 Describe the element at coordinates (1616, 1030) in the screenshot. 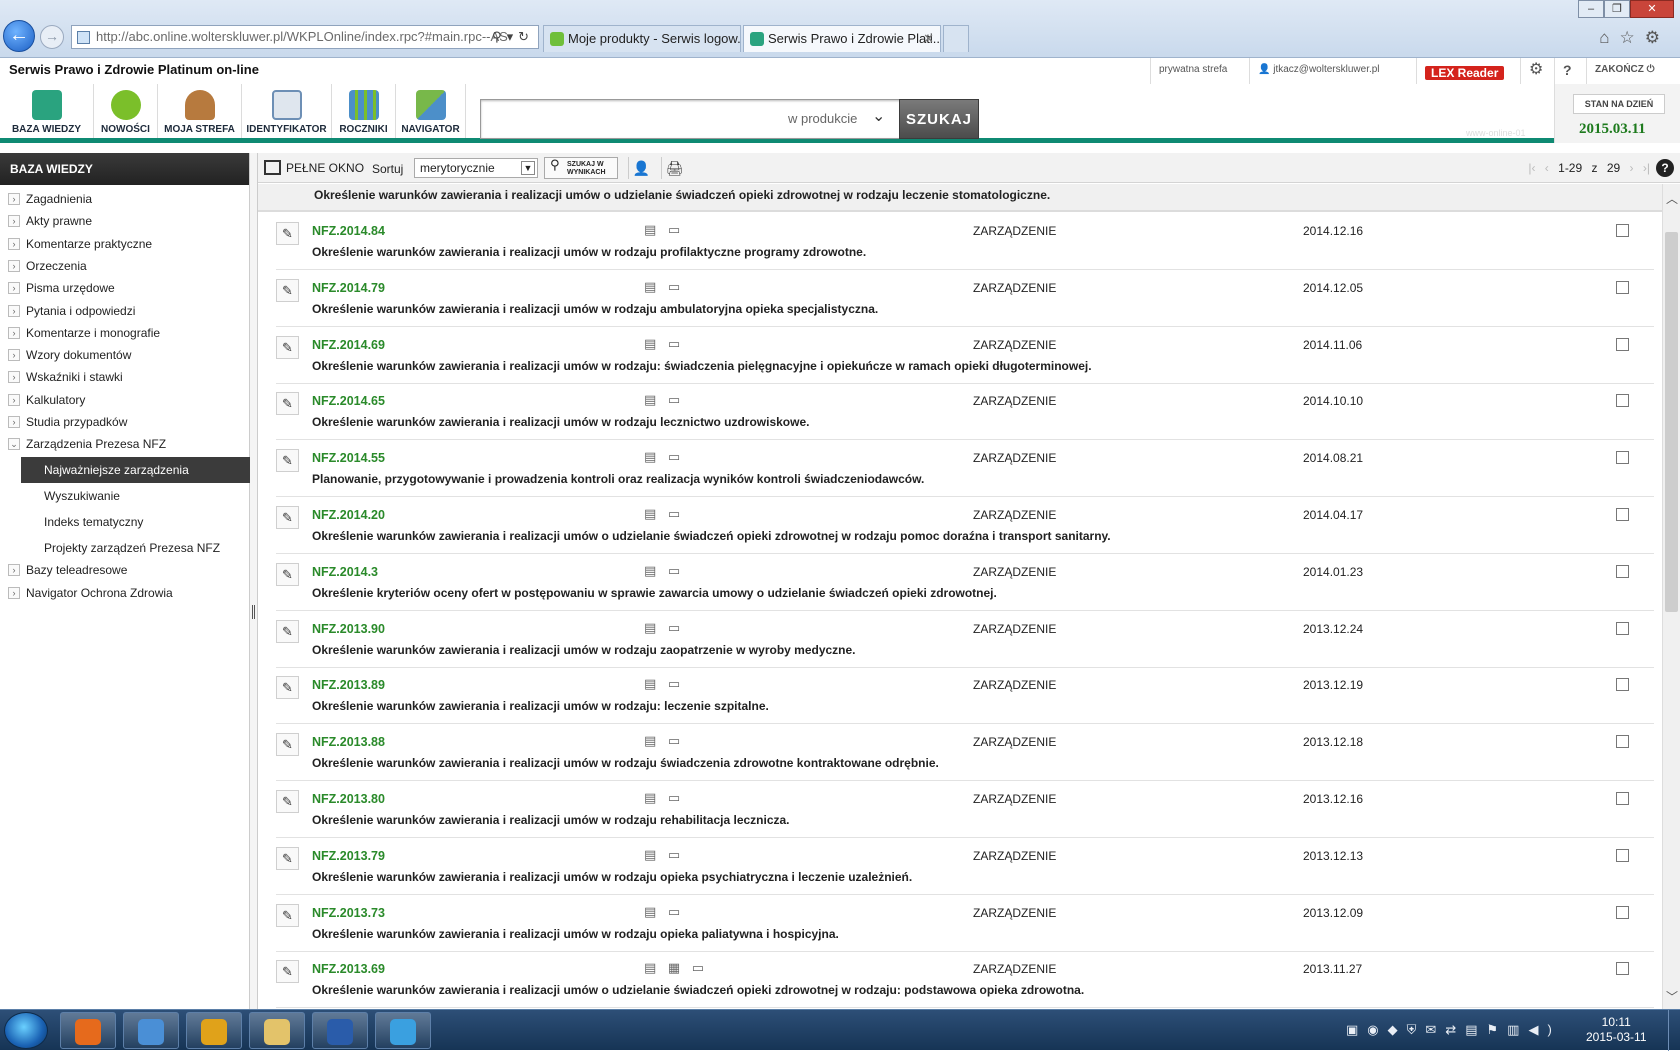

I see `clock: 10:11 2015-03-11` at that location.